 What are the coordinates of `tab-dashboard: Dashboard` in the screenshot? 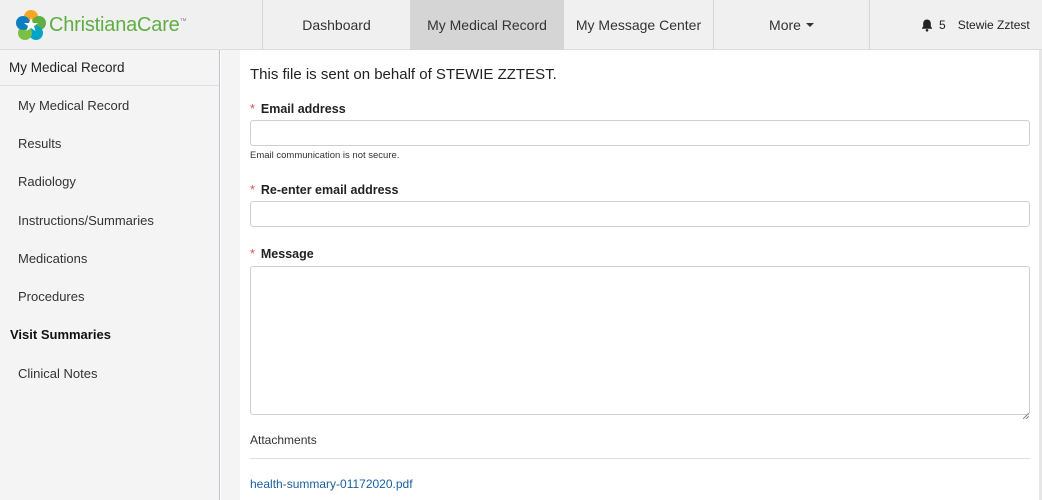 It's located at (336, 25).